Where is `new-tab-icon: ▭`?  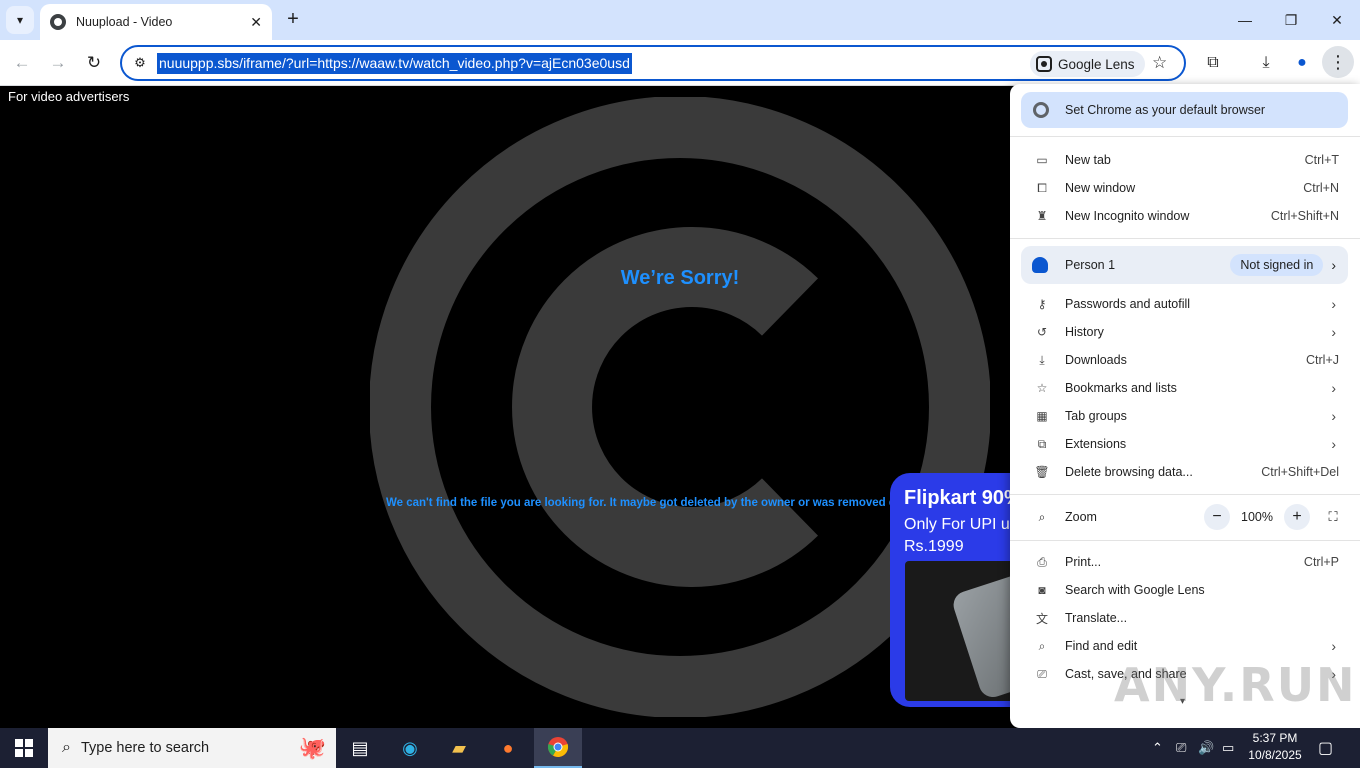
new-tab-icon: ▭ is located at coordinates (1042, 160).